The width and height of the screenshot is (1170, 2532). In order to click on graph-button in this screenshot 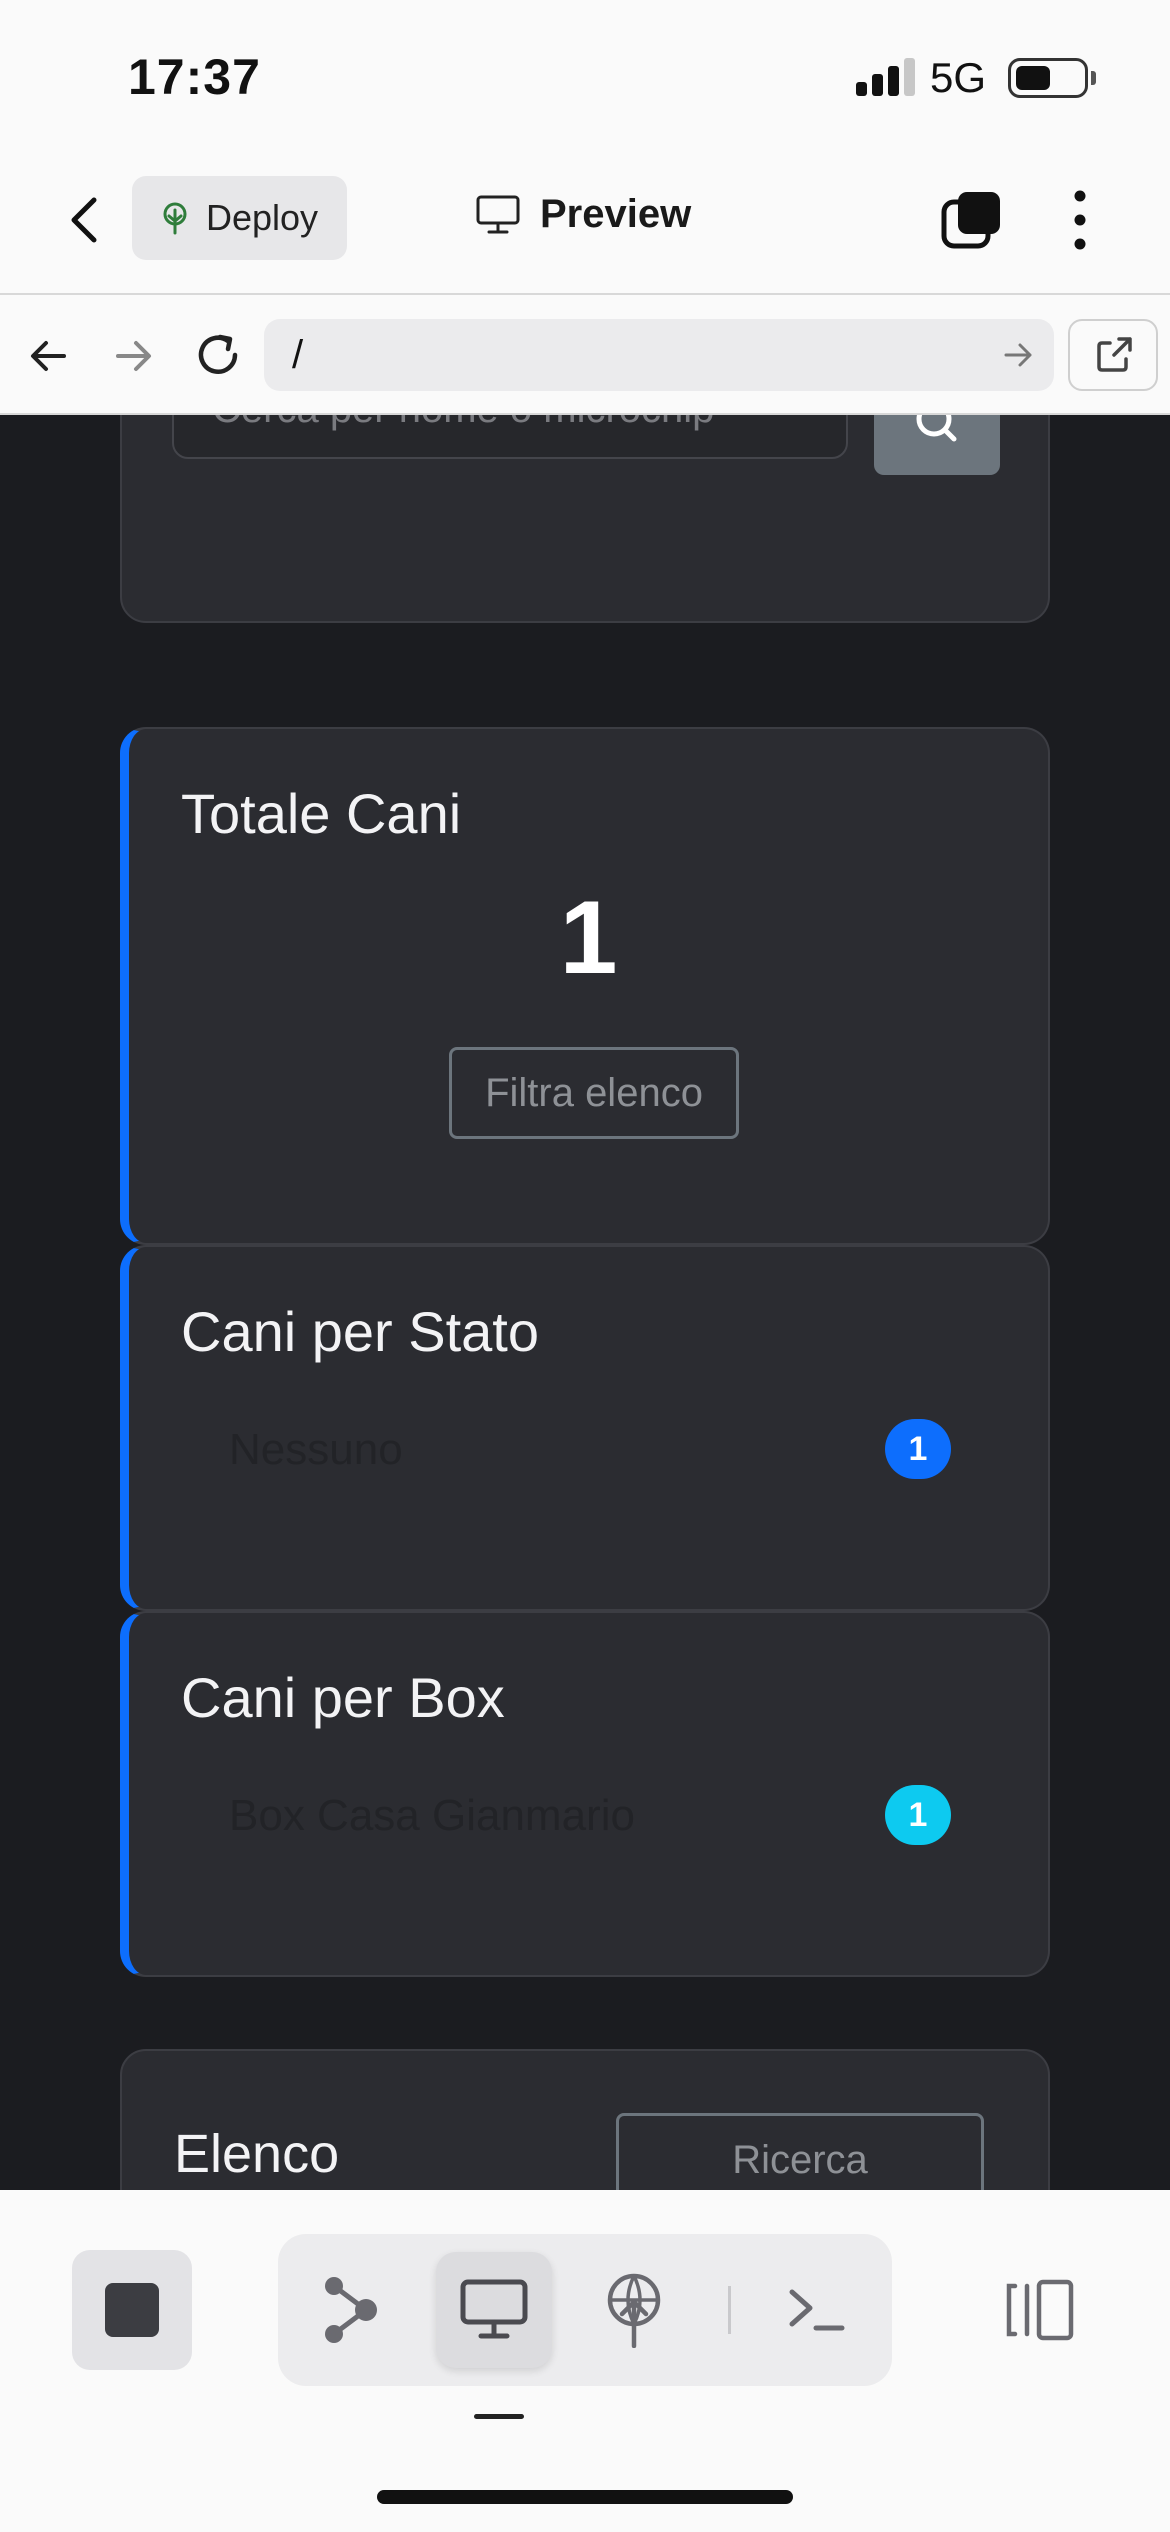, I will do `click(352, 2310)`.